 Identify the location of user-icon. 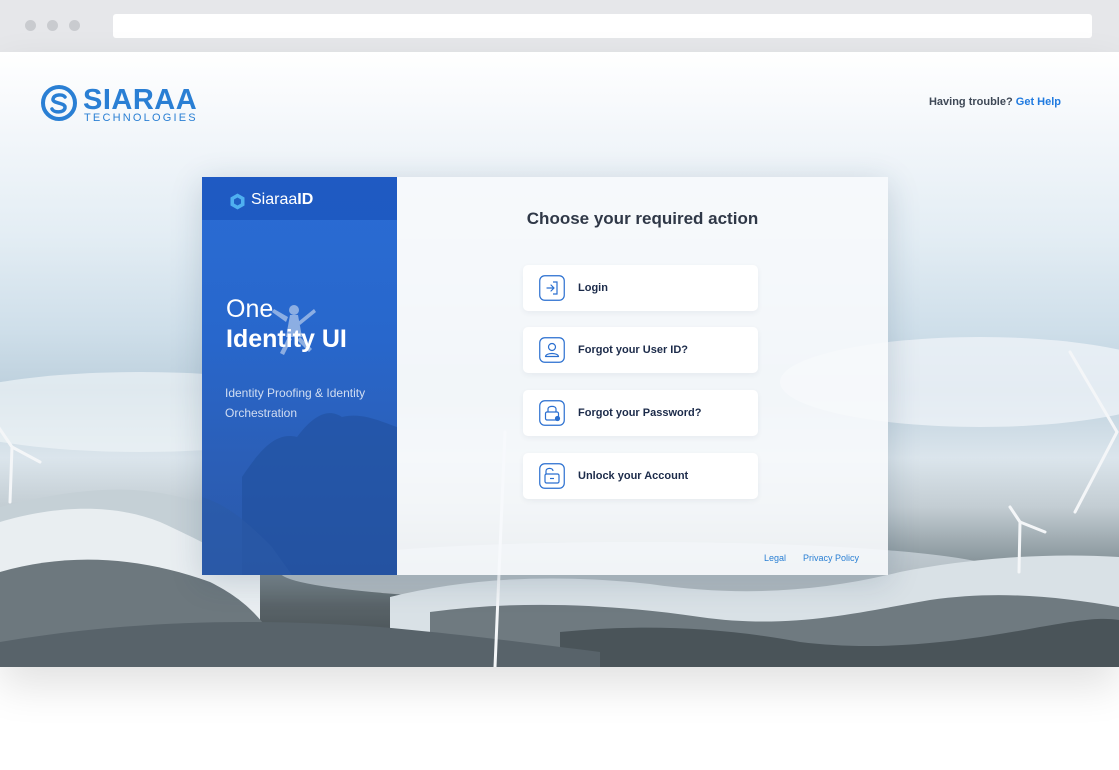
(552, 350).